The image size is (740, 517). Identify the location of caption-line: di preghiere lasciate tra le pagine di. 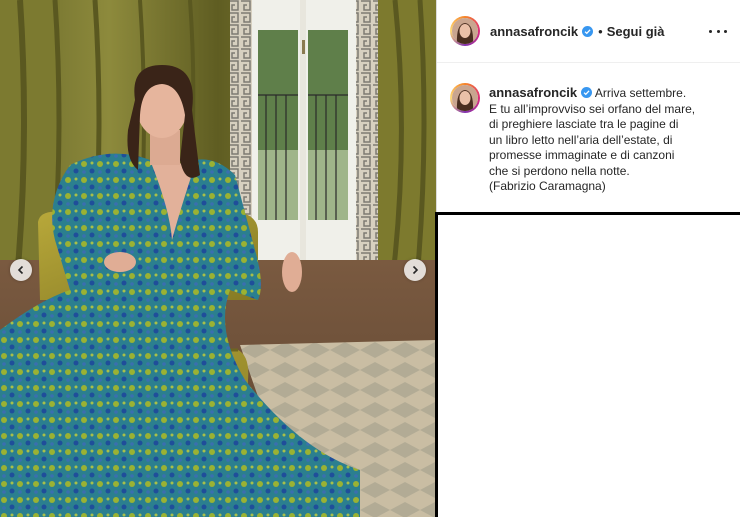
(584, 124).